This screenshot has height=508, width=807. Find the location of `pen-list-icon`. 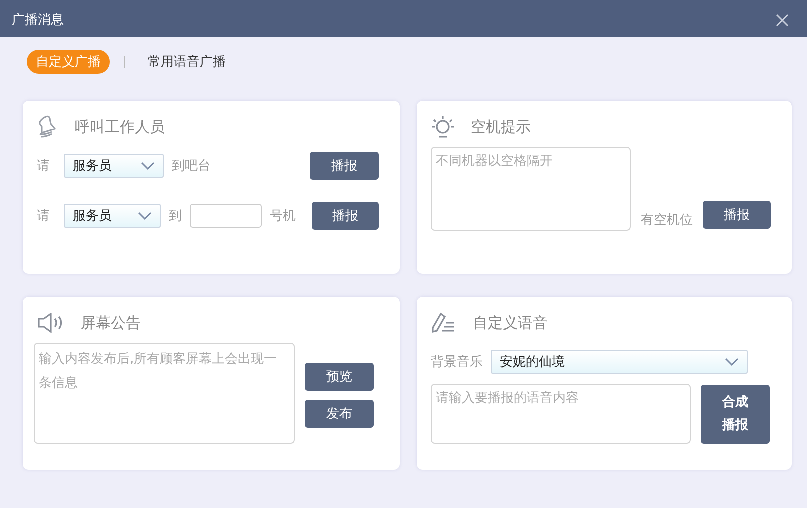

pen-list-icon is located at coordinates (444, 323).